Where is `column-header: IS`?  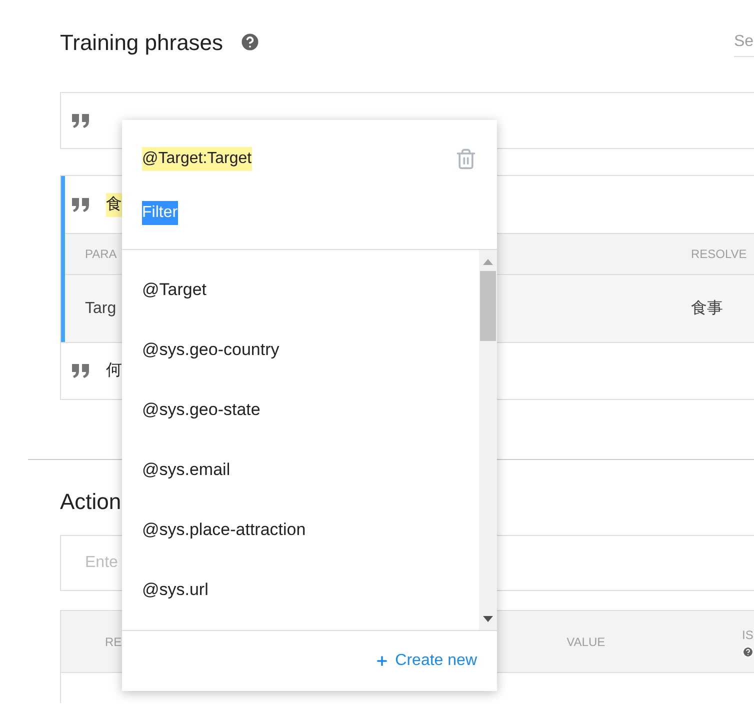 column-header: IS is located at coordinates (748, 635).